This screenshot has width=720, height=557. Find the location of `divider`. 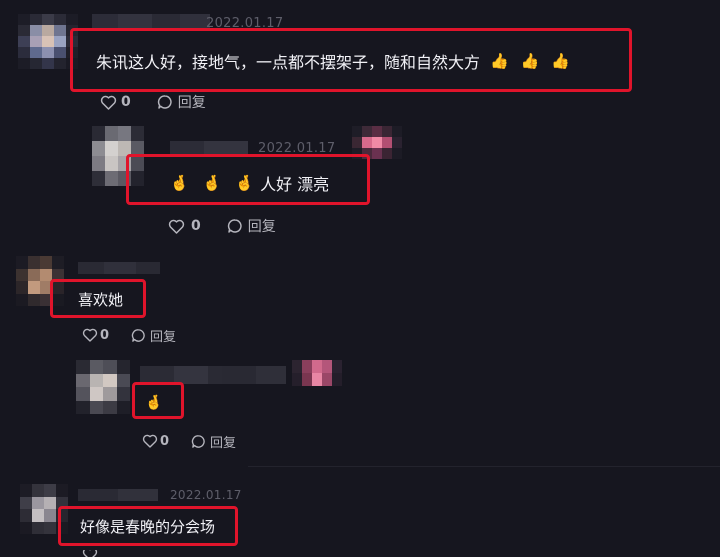

divider is located at coordinates (484, 466).